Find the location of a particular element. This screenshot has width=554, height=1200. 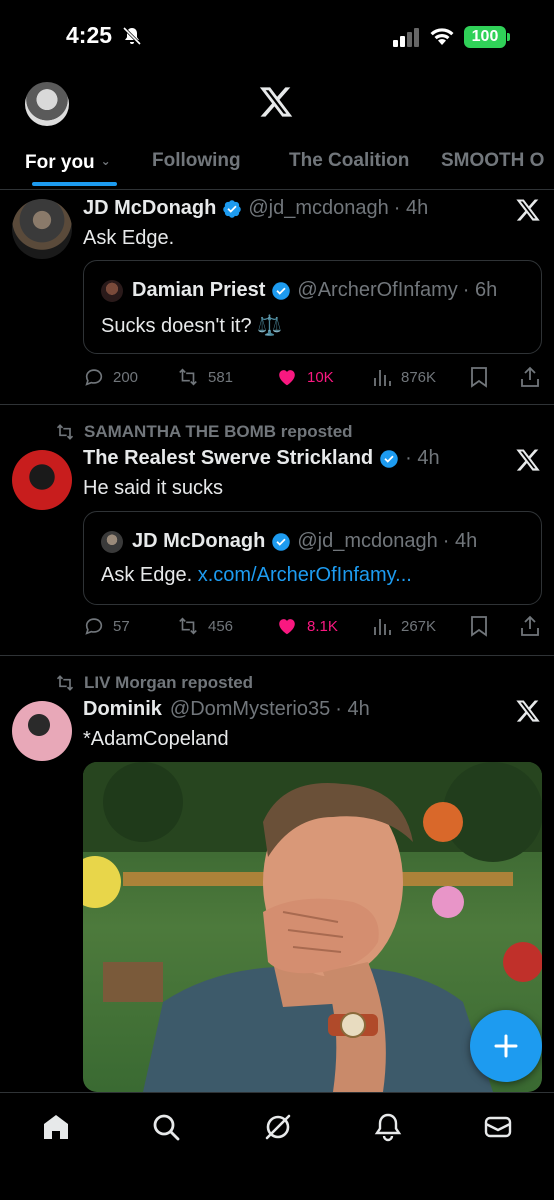

tweet-header: JD McDonagh @jd_mcdonagh · 4h is located at coordinates (288, 208).